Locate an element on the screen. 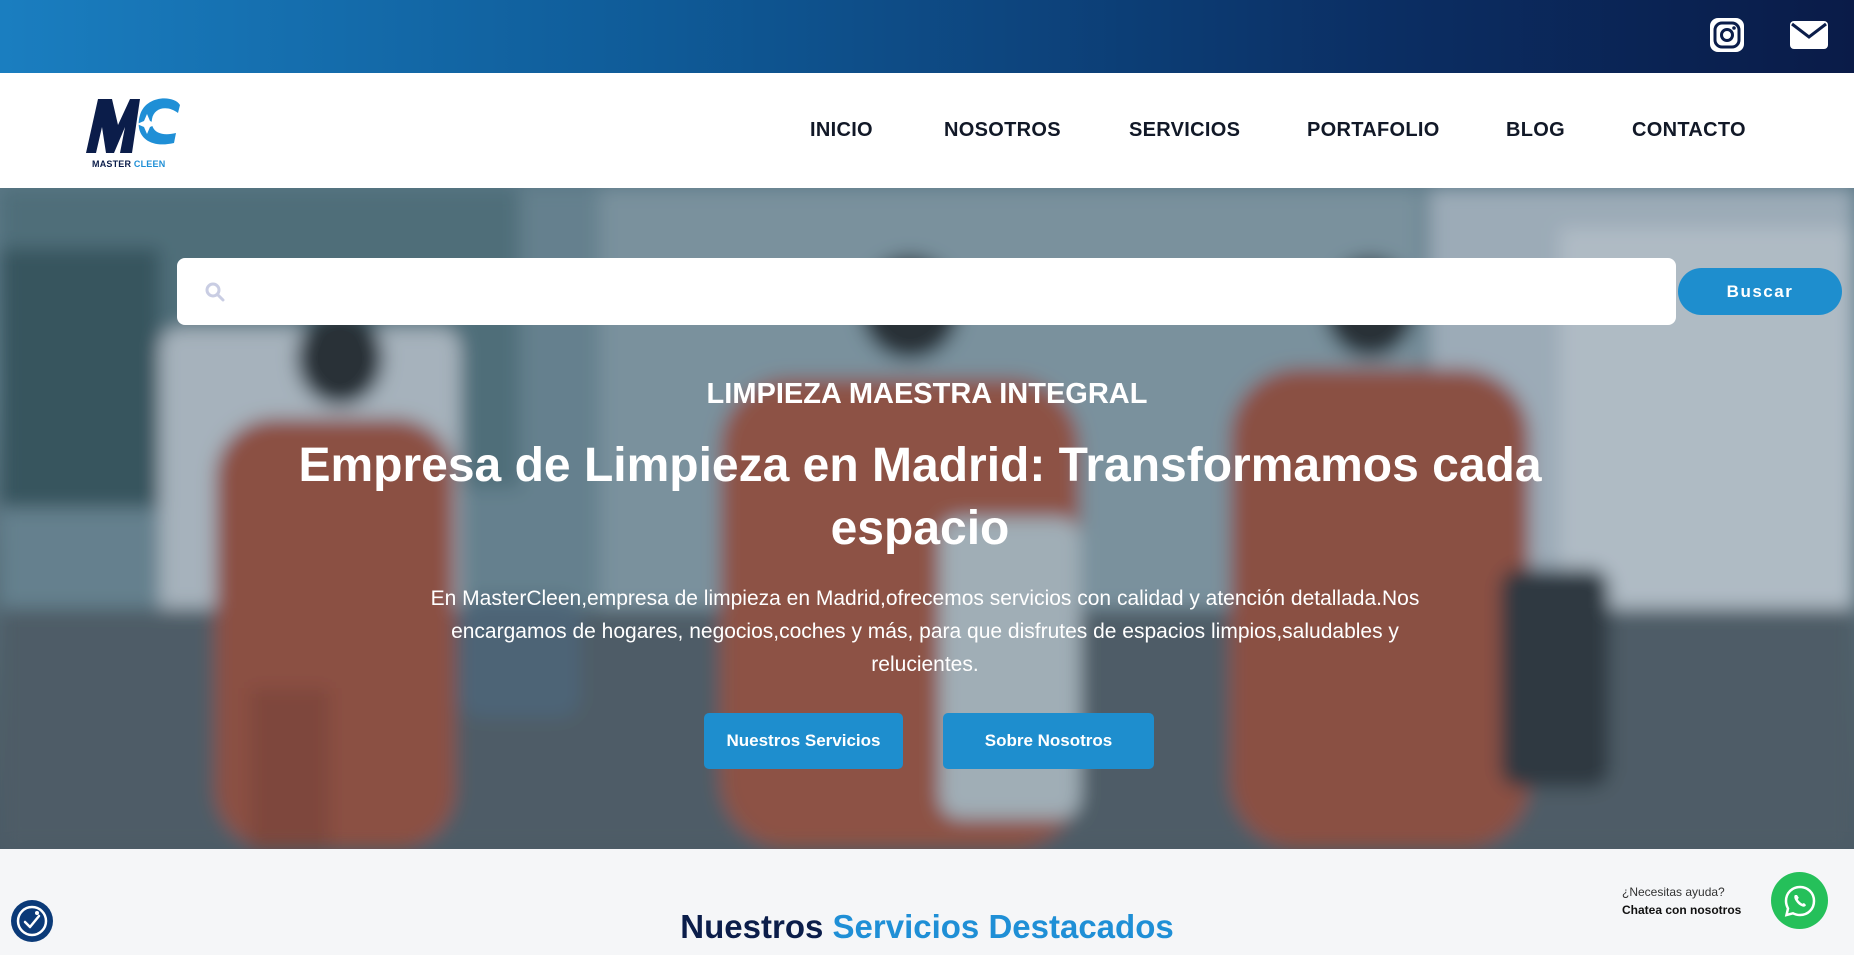 The image size is (1854, 955). about-us-button: Sobre Nosotros is located at coordinates (1048, 741).